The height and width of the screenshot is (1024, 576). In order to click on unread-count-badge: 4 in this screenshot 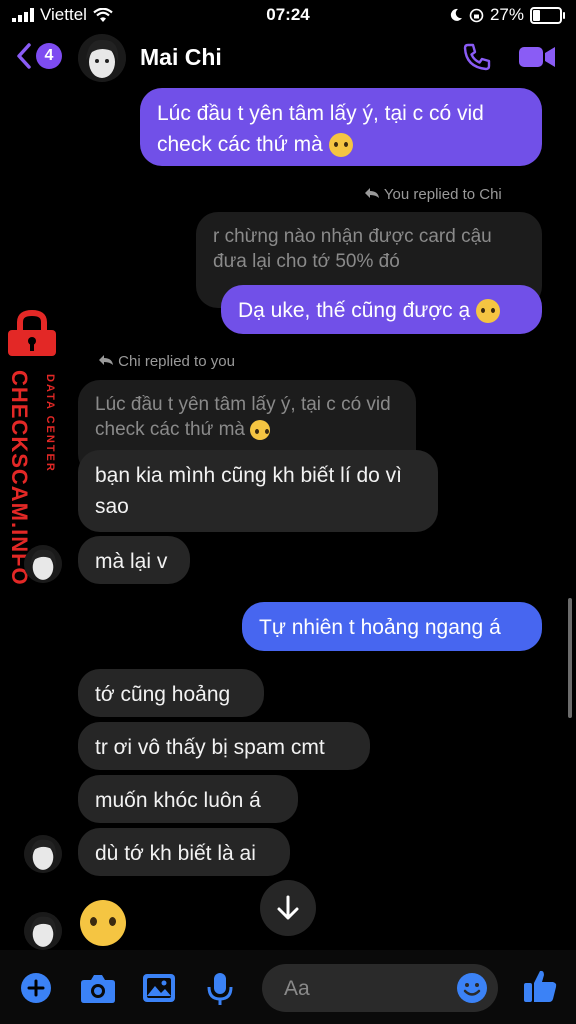, I will do `click(49, 56)`.